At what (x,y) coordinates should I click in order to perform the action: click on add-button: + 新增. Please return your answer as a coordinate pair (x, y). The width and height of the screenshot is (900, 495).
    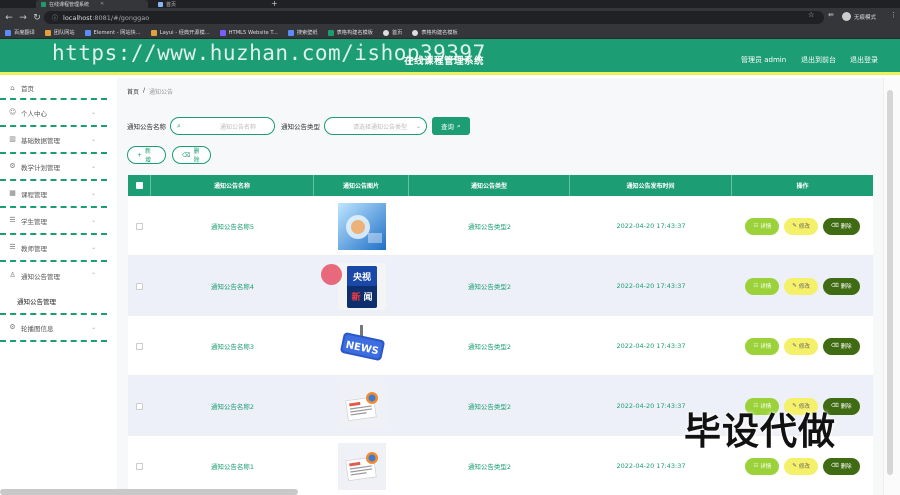
    Looking at the image, I should click on (146, 155).